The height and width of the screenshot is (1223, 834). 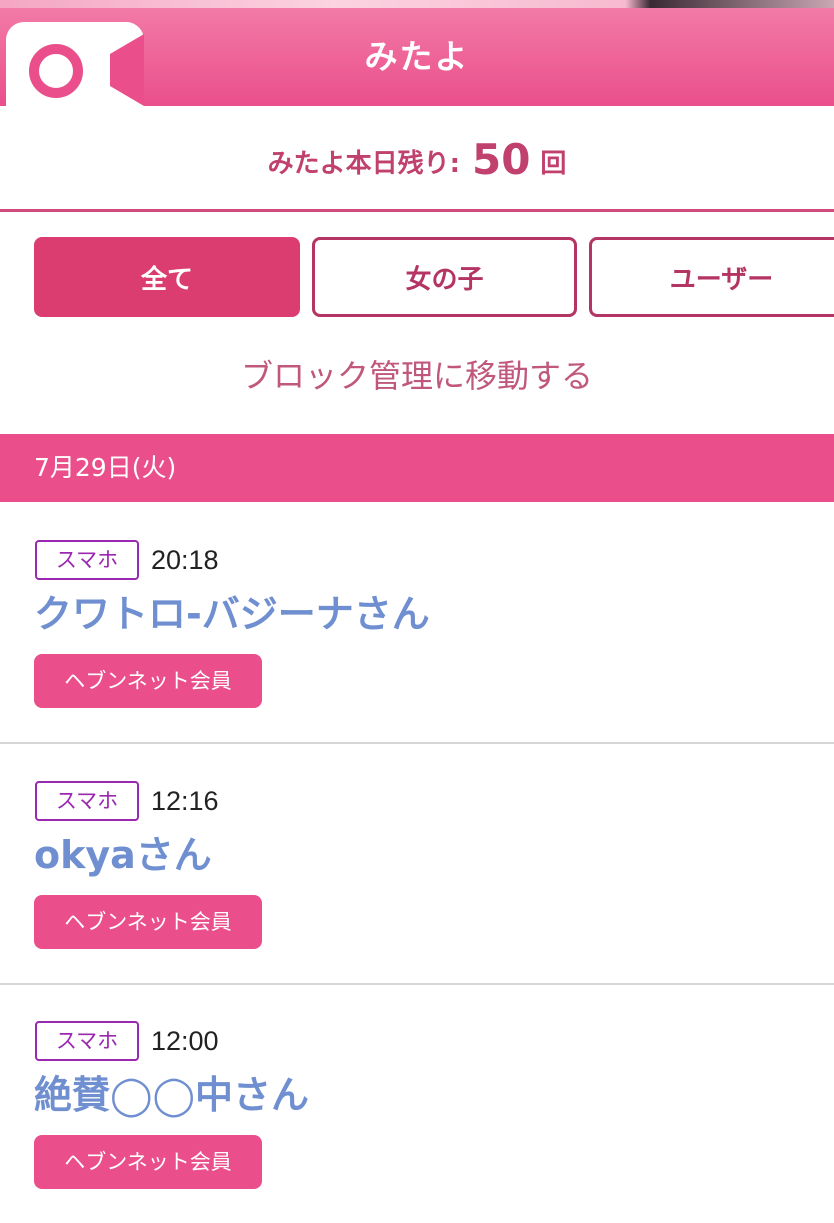 I want to click on visitor-name-link: 絶賛◯◯中さん, so click(x=171, y=1095).